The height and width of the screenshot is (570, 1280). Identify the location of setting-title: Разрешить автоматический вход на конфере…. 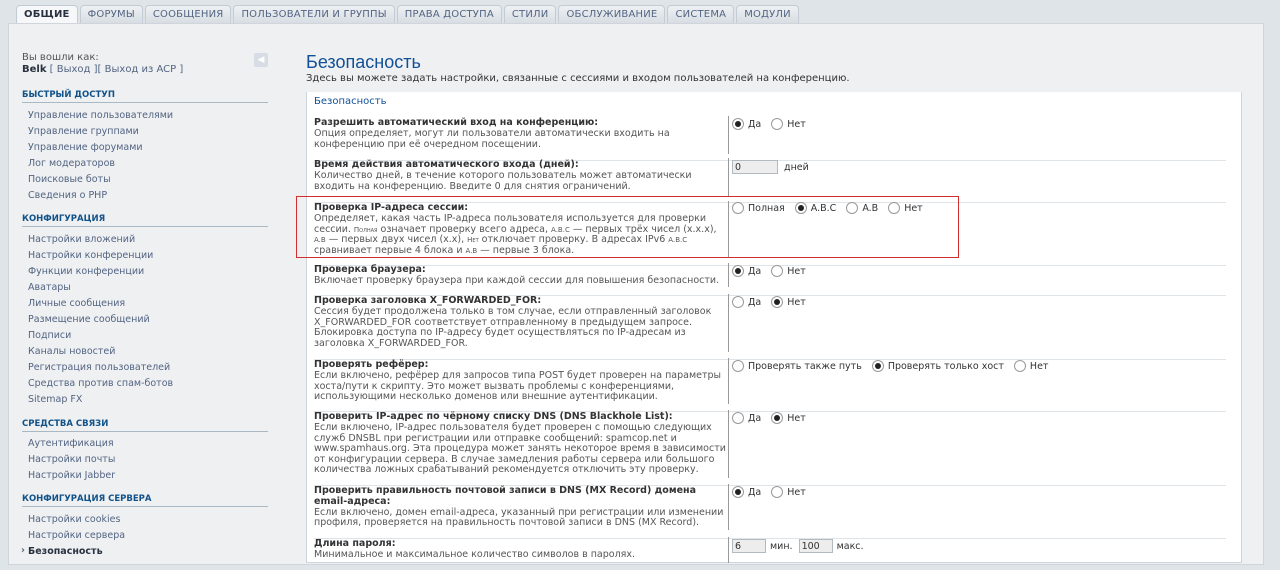
(456, 122).